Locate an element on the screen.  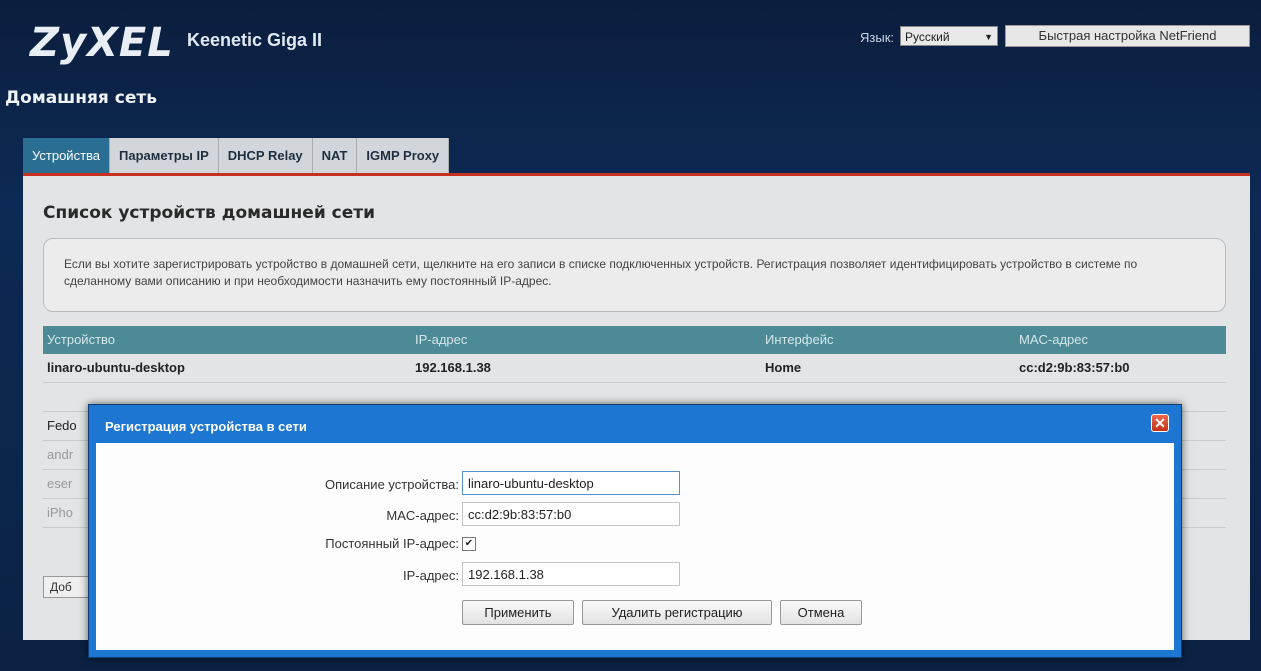
tab-igmp-proxy: IGMP Proxy is located at coordinates (403, 155).